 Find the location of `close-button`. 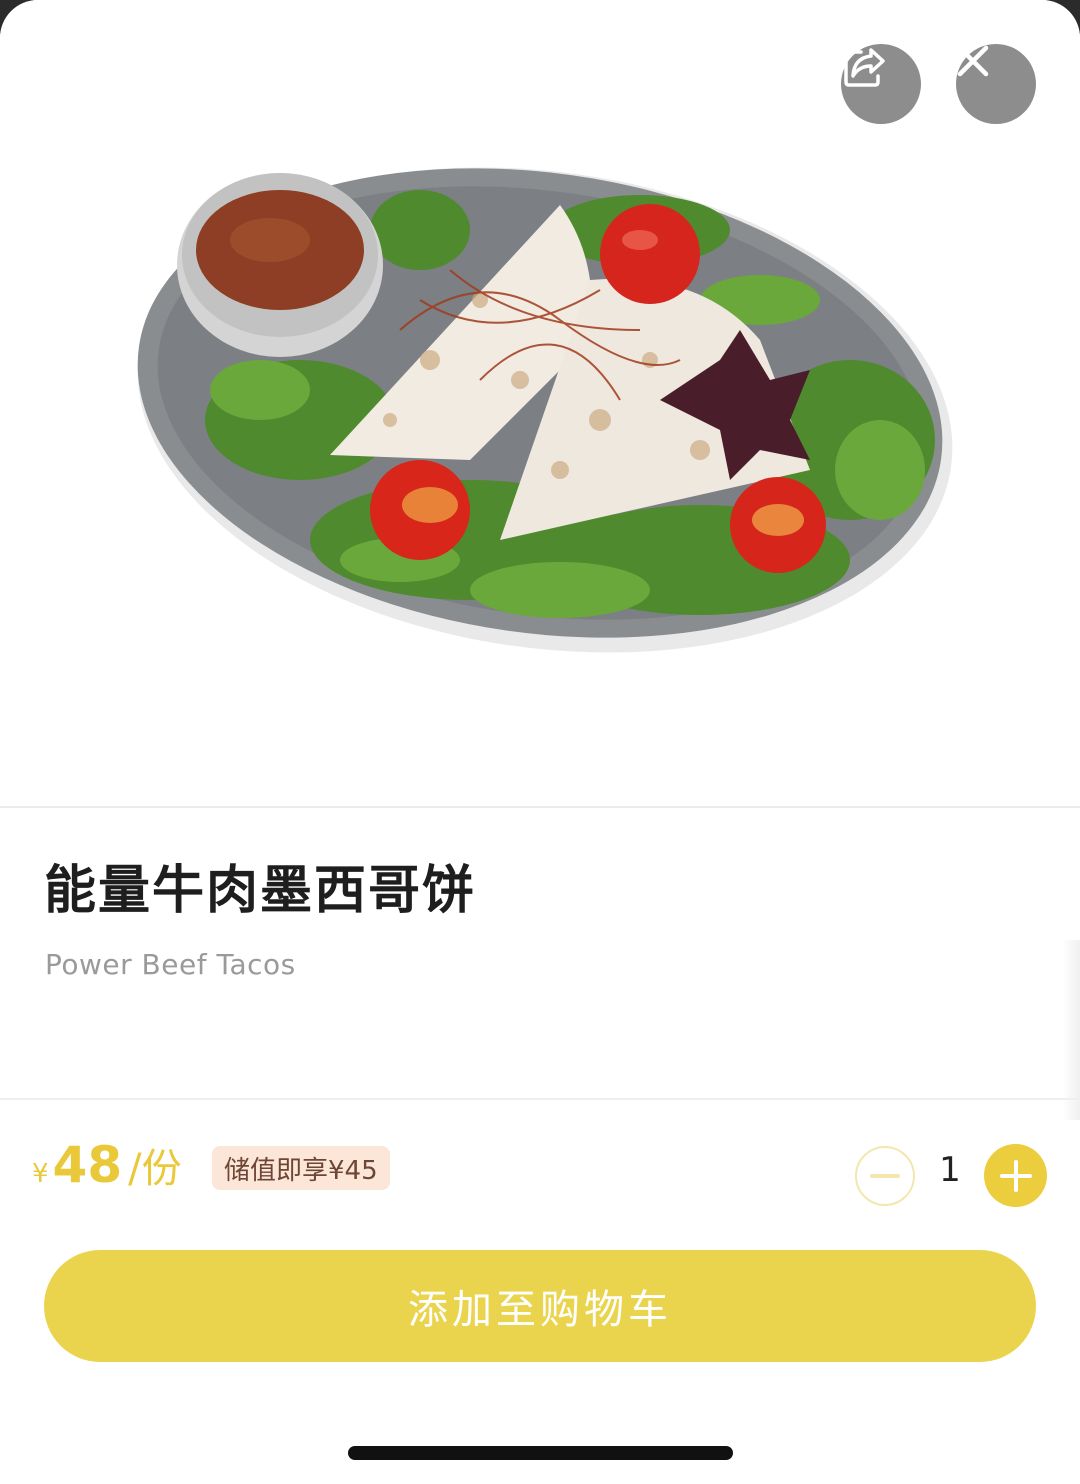

close-button is located at coordinates (996, 84).